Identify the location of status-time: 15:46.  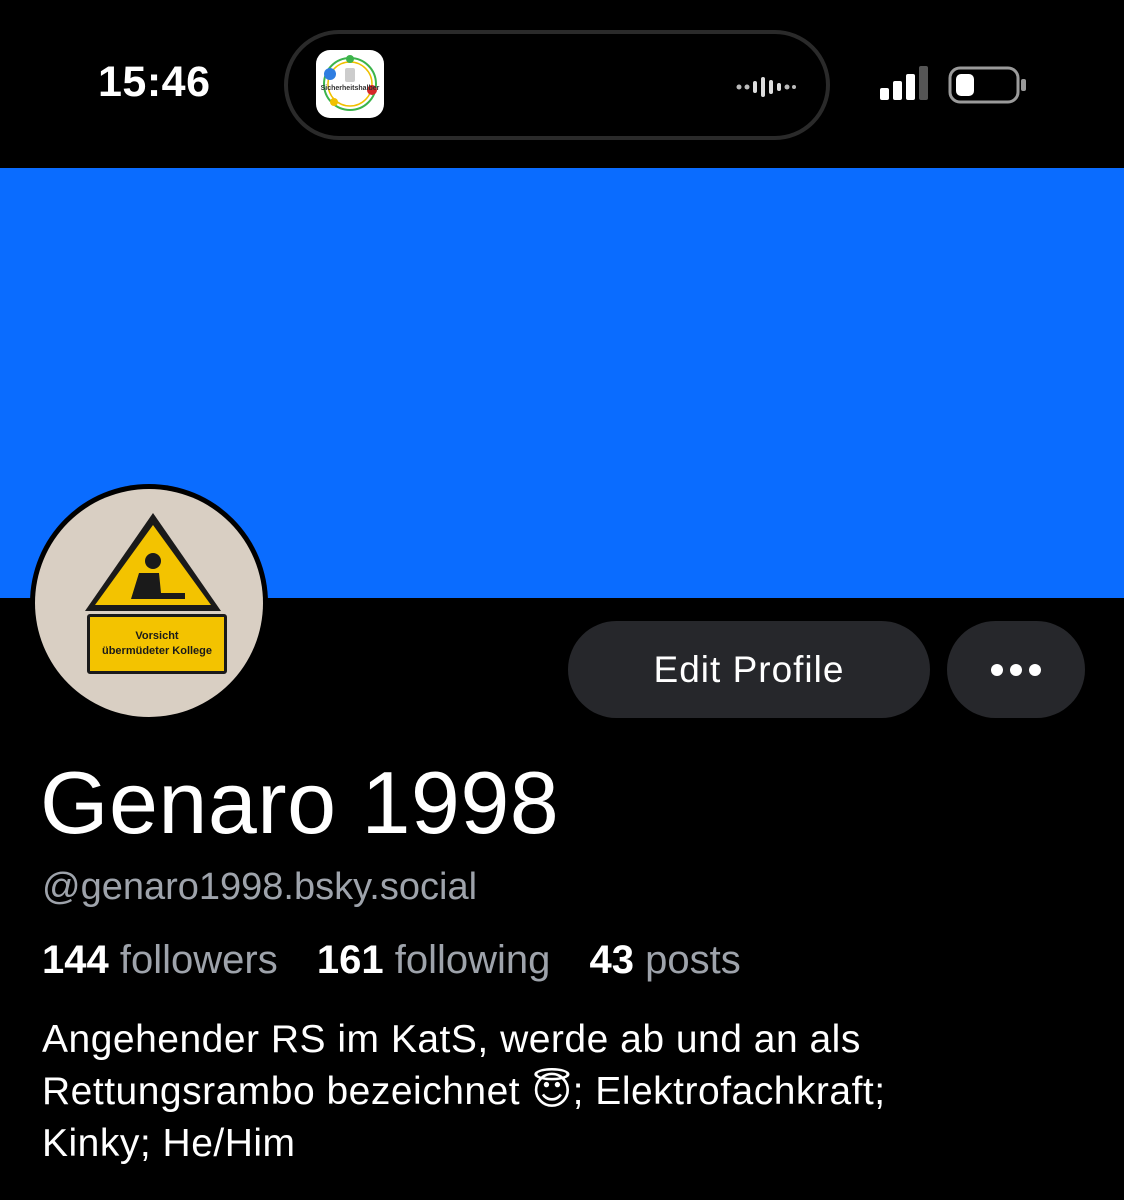
(154, 82).